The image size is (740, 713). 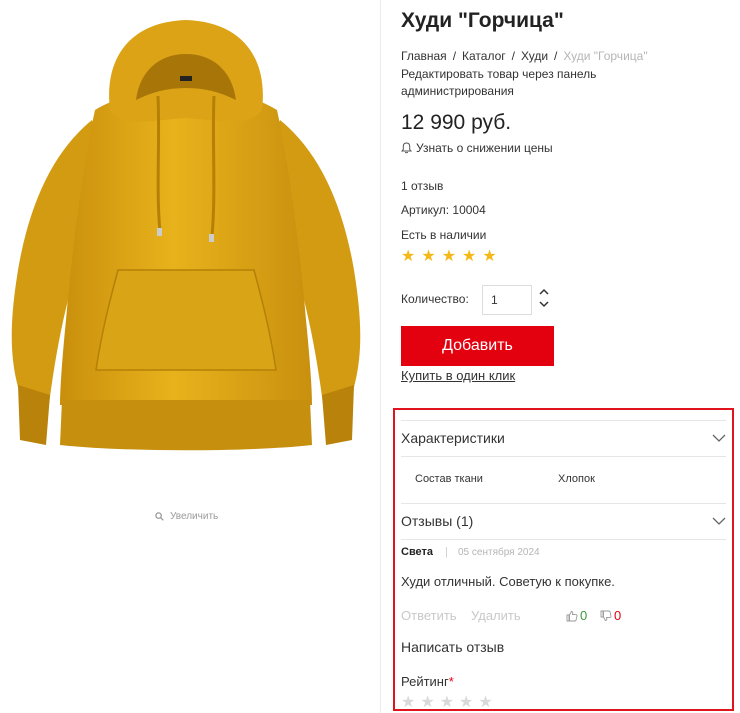 I want to click on dislike-button: 0, so click(x=610, y=615).